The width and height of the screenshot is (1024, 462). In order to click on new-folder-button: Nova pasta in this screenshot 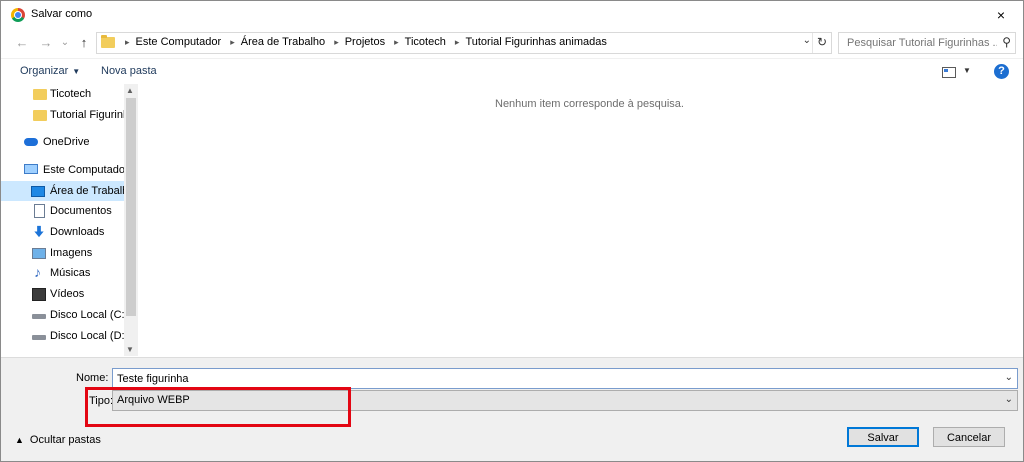, I will do `click(129, 71)`.